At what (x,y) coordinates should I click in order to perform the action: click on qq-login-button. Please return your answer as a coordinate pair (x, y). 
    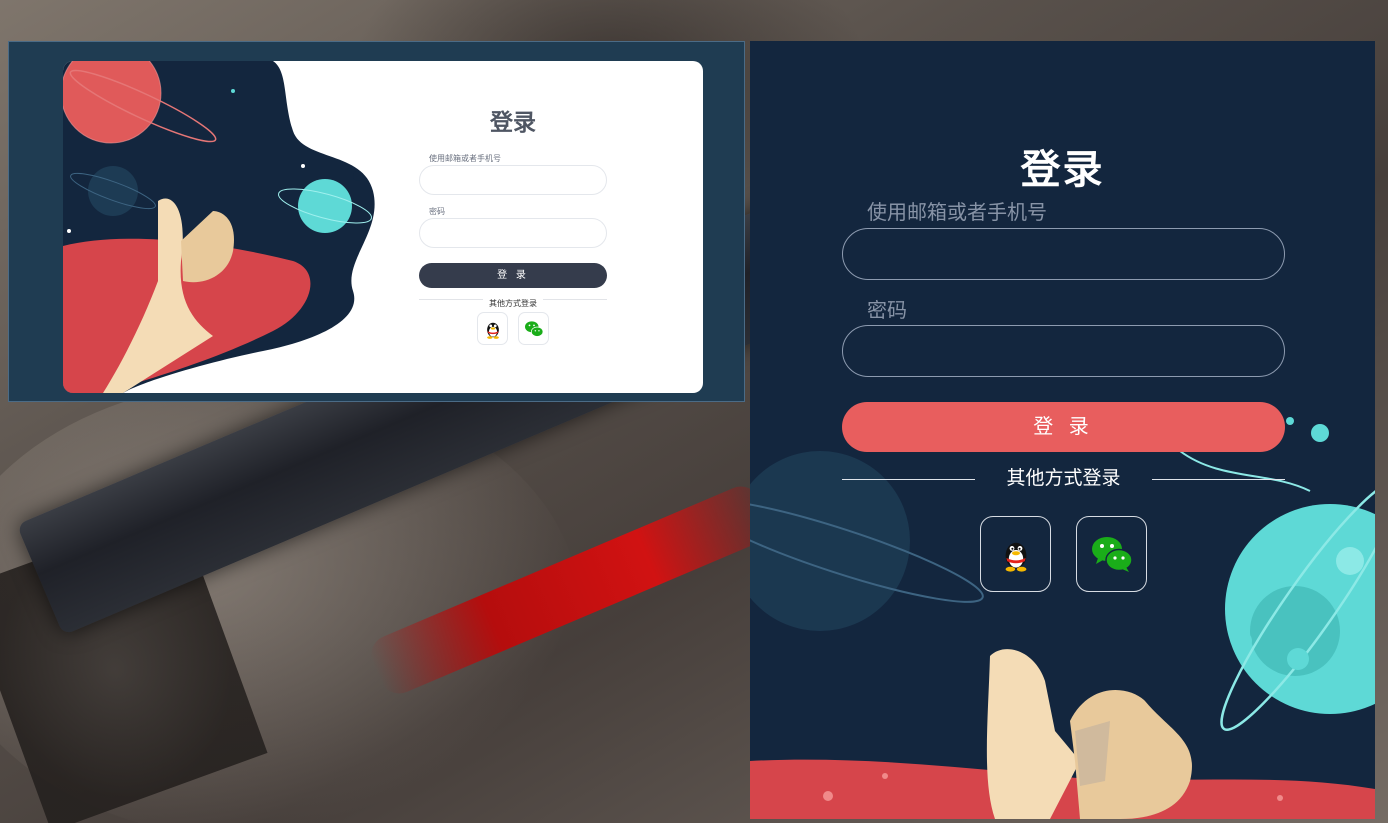
    Looking at the image, I should click on (1015, 554).